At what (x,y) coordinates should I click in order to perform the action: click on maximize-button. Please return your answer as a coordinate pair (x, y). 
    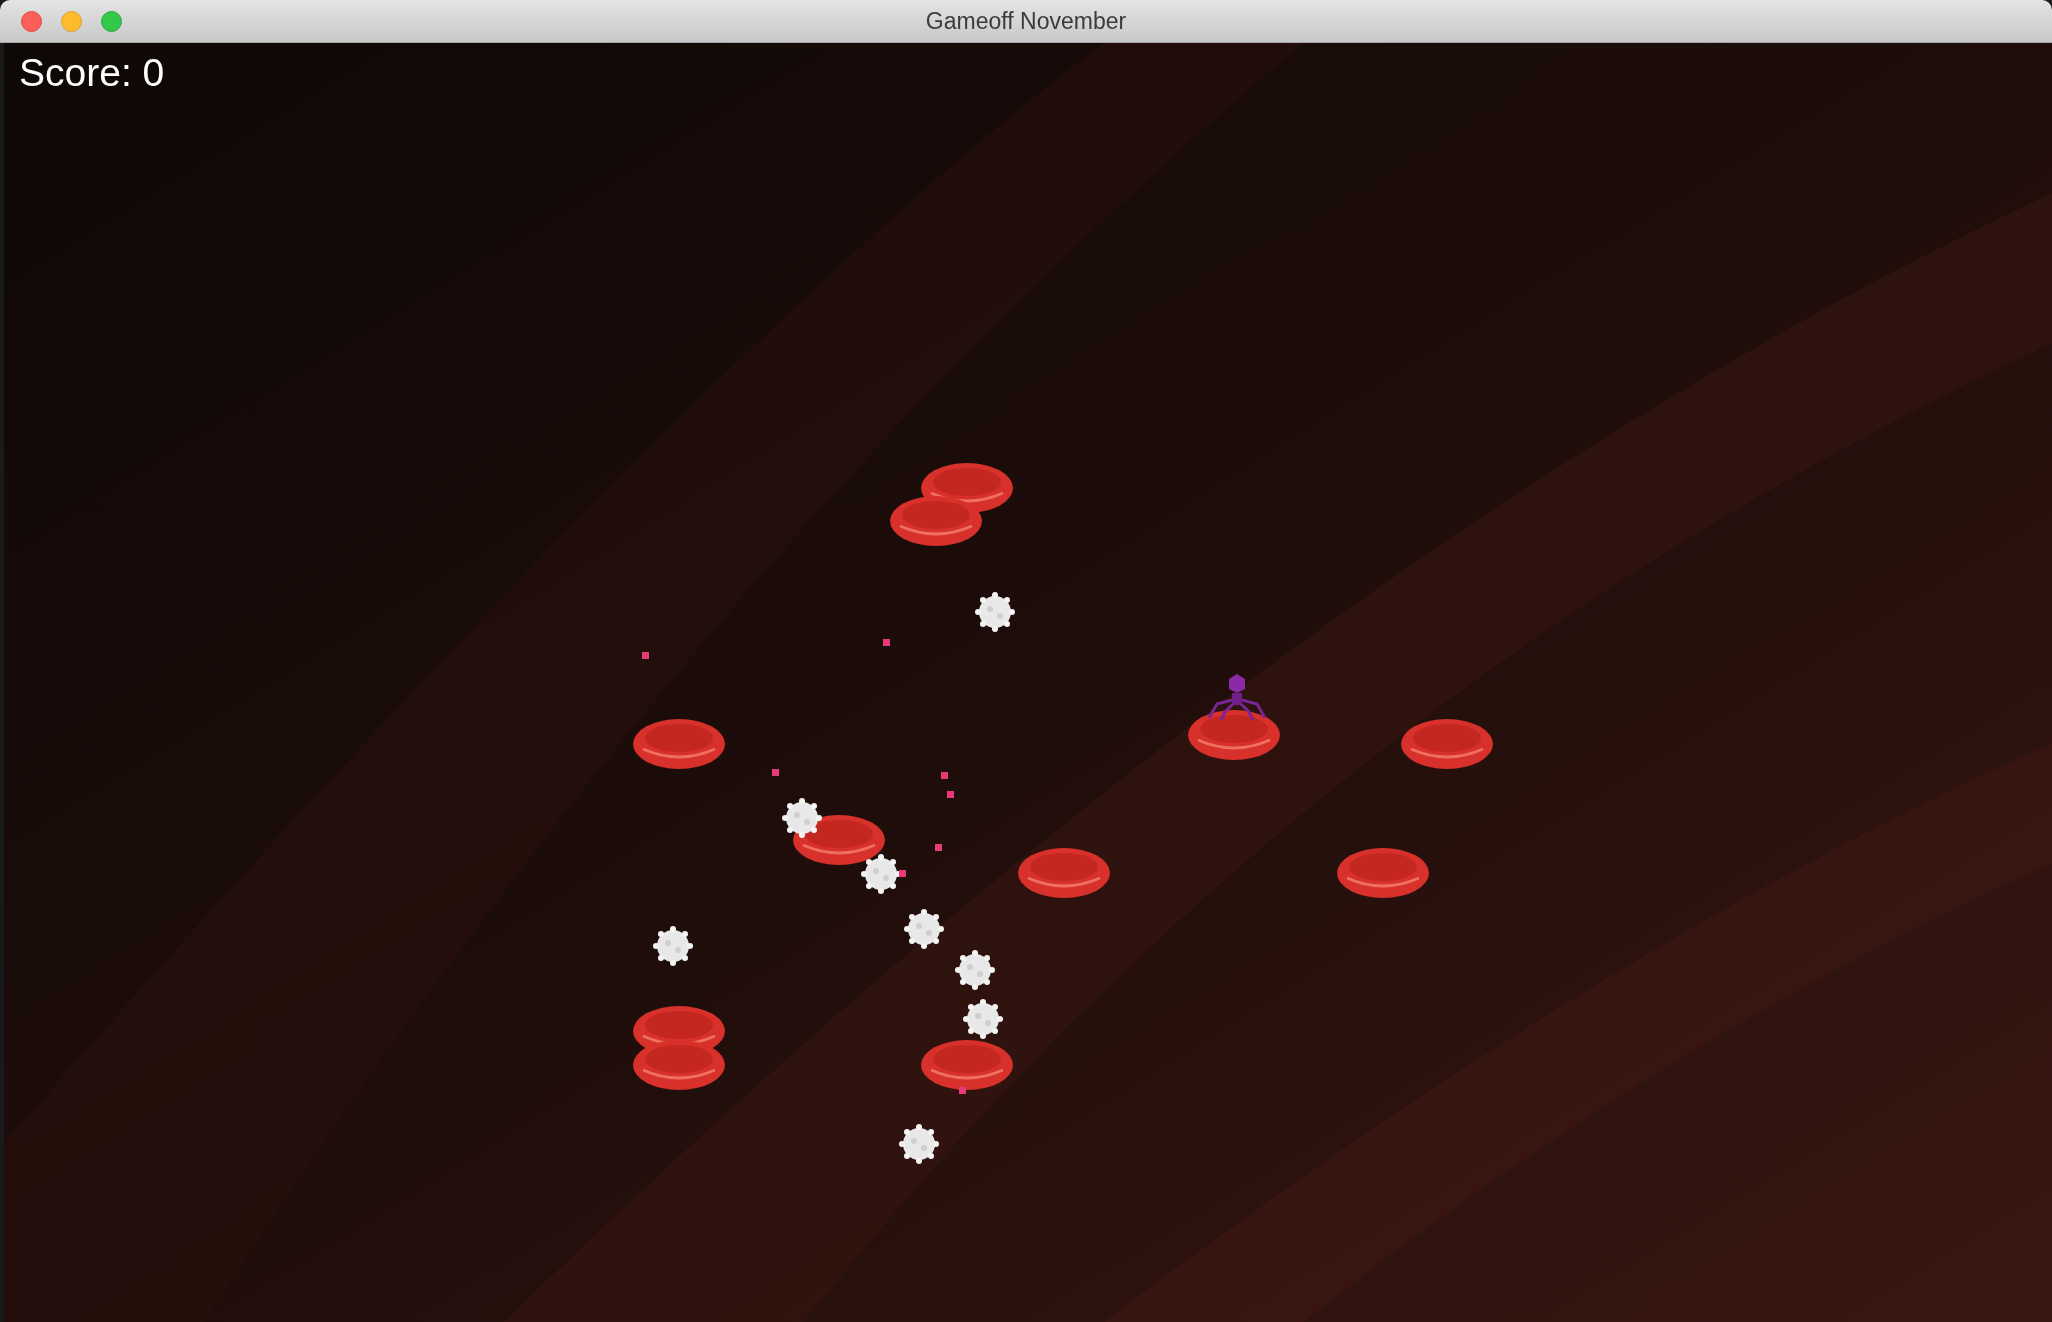
    Looking at the image, I should click on (111, 21).